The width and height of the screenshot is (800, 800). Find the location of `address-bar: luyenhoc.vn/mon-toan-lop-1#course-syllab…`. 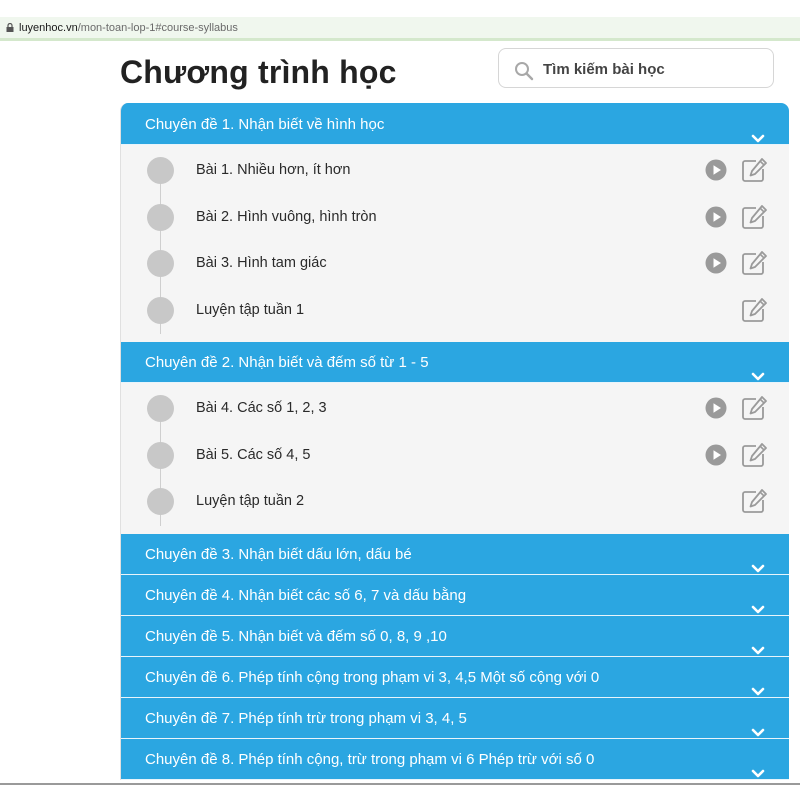

address-bar: luyenhoc.vn/mon-toan-lop-1#course-syllab… is located at coordinates (400, 29).